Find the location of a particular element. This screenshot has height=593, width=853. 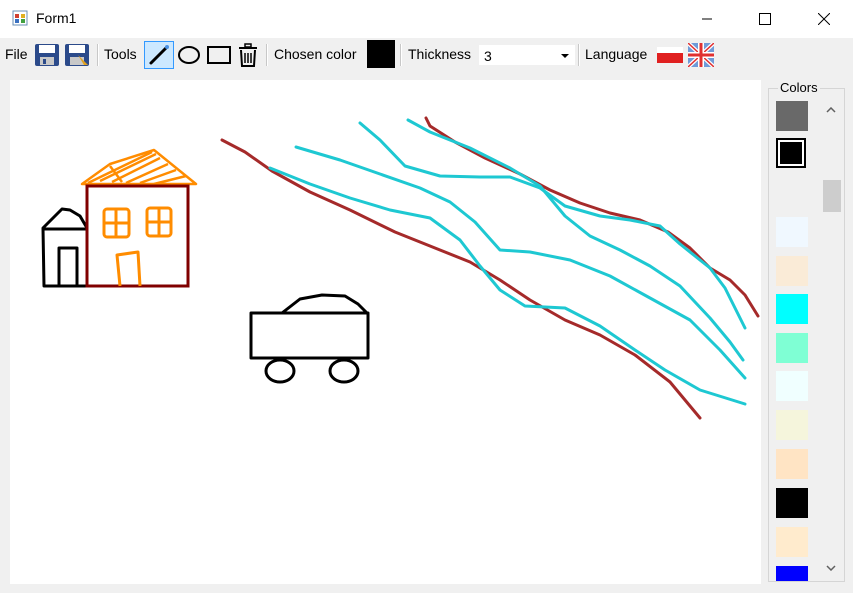

scroll-down-button is located at coordinates (831, 568).